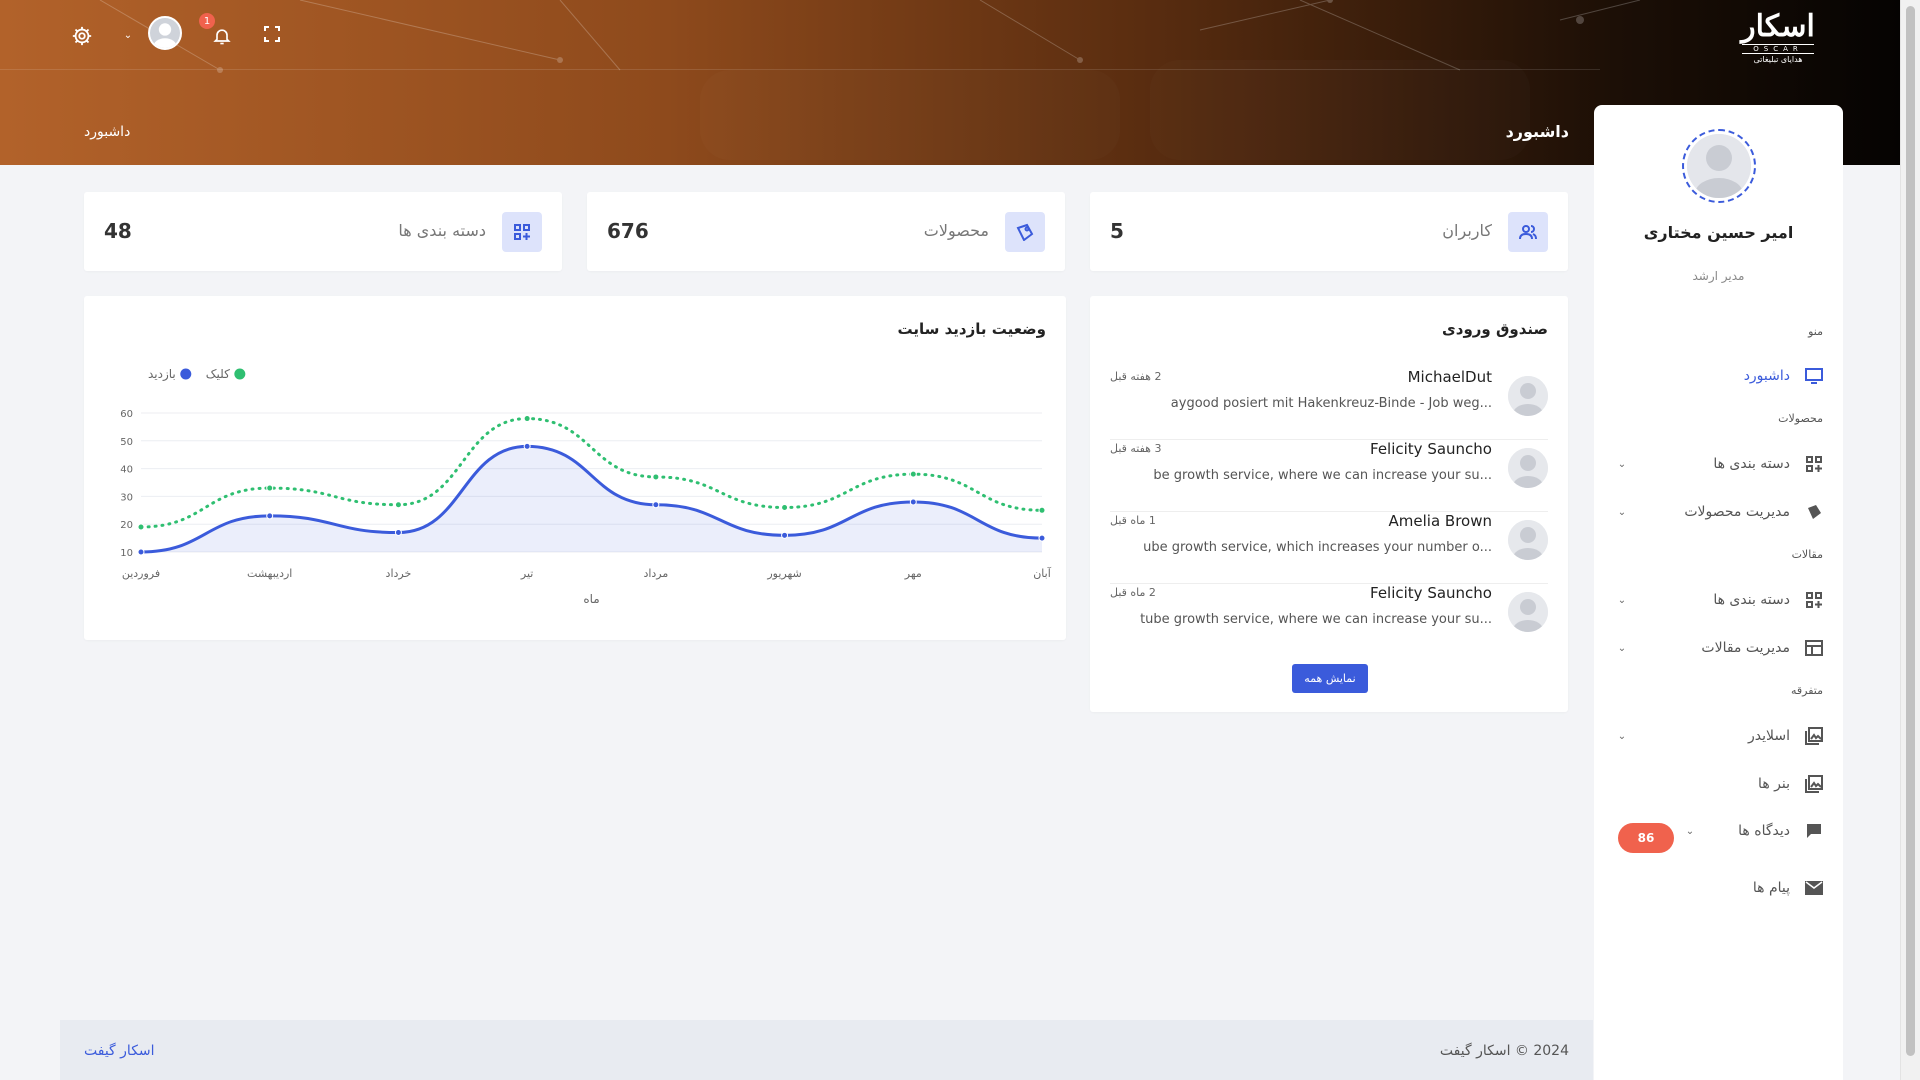  What do you see at coordinates (1528, 232) in the screenshot?
I see `users-icon` at bounding box center [1528, 232].